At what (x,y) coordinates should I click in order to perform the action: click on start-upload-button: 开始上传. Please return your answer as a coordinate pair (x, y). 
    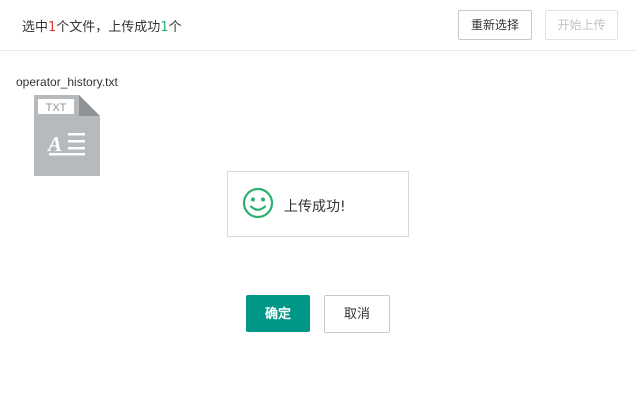
    Looking at the image, I should click on (581, 25).